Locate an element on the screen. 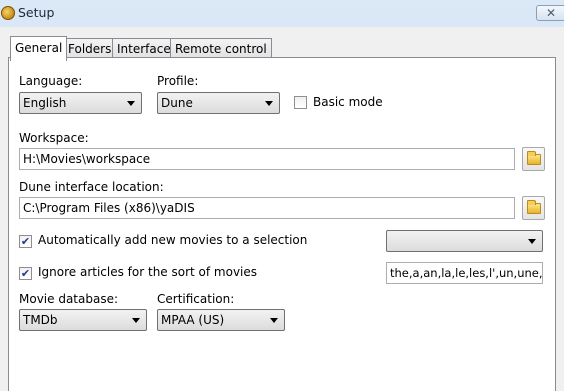  articles-input: the,a,an,la,le,les,l',un,une,des is located at coordinates (464, 273).